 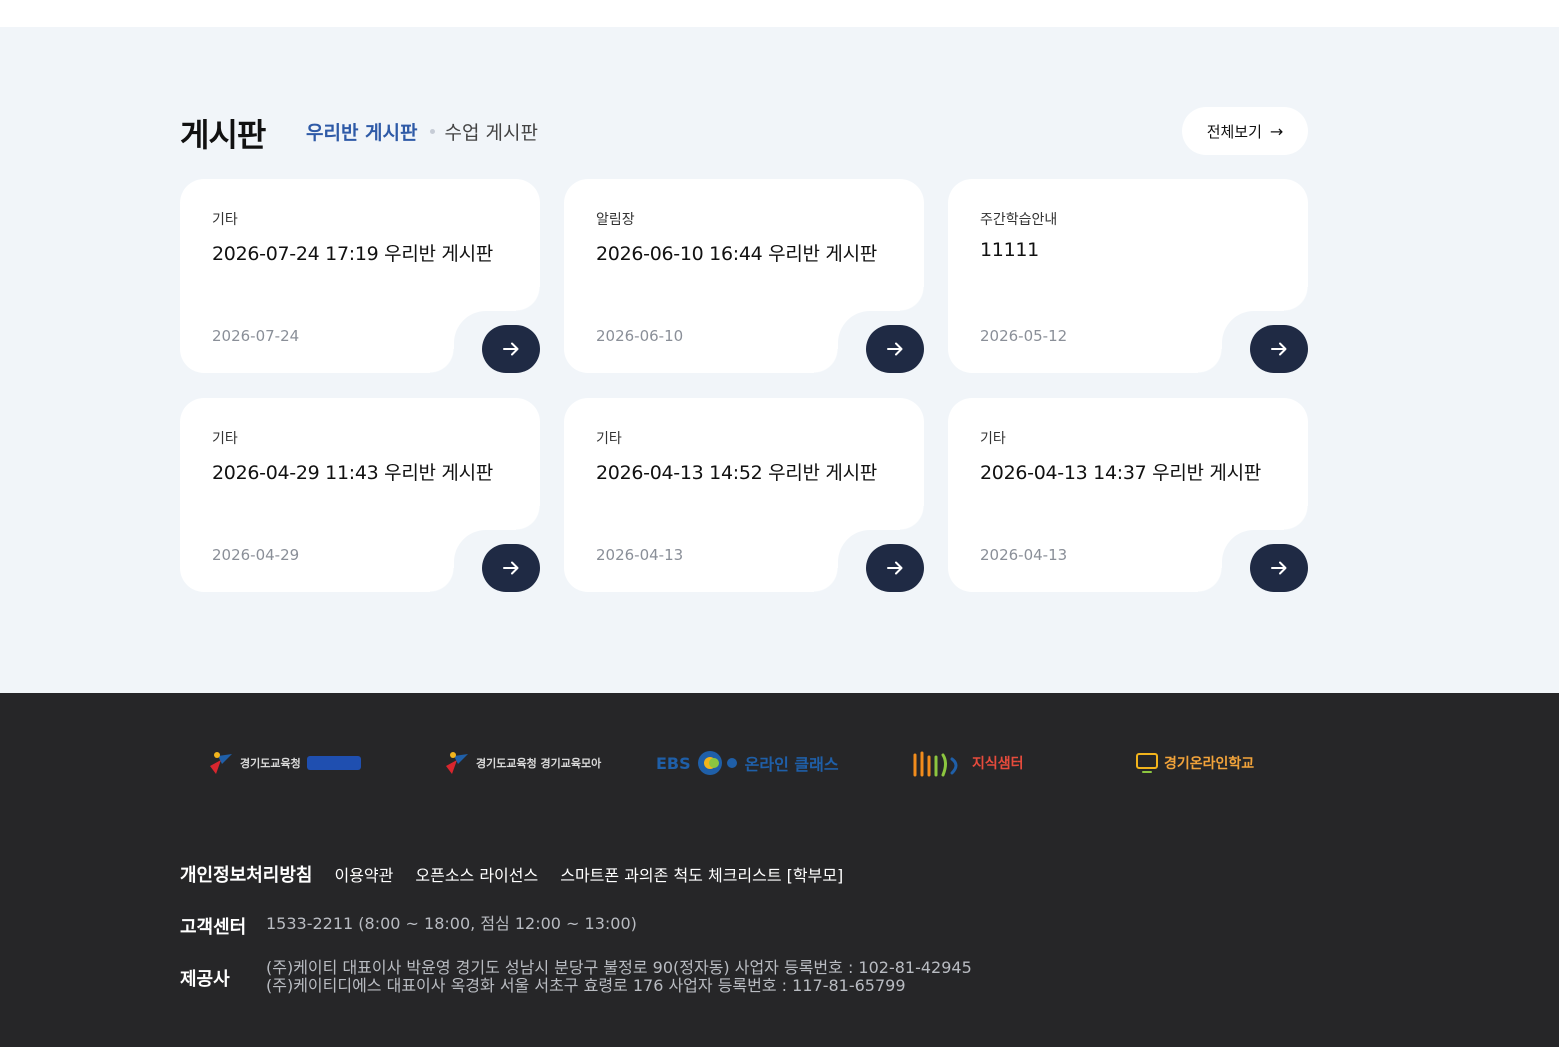 I want to click on smartphone-checklist-link: 스마트폰 과의존 척도 체크리스트 [학부모], so click(x=701, y=874).